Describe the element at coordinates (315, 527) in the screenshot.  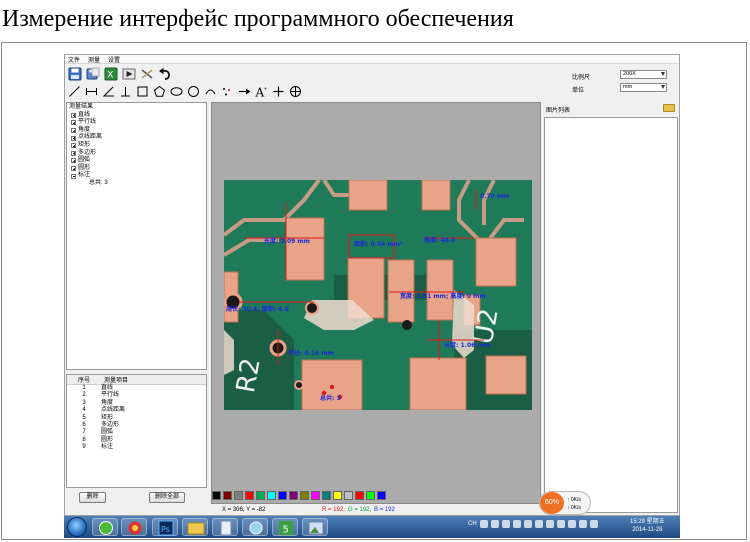
I see `taskbar-app-image` at that location.